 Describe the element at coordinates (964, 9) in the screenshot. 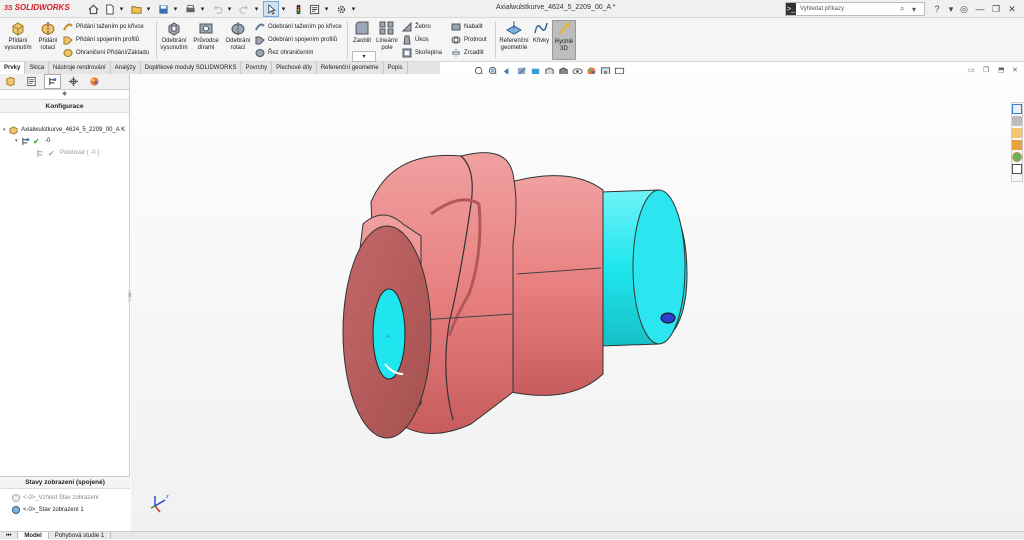

I see `user-icon: ◎` at that location.